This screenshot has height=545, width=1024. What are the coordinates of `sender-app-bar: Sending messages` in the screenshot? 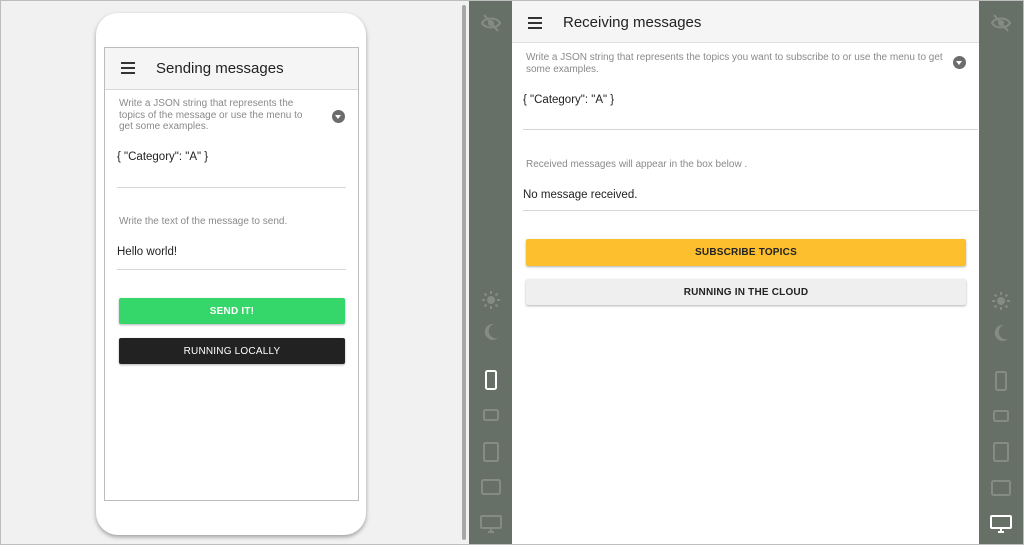 It's located at (231, 69).